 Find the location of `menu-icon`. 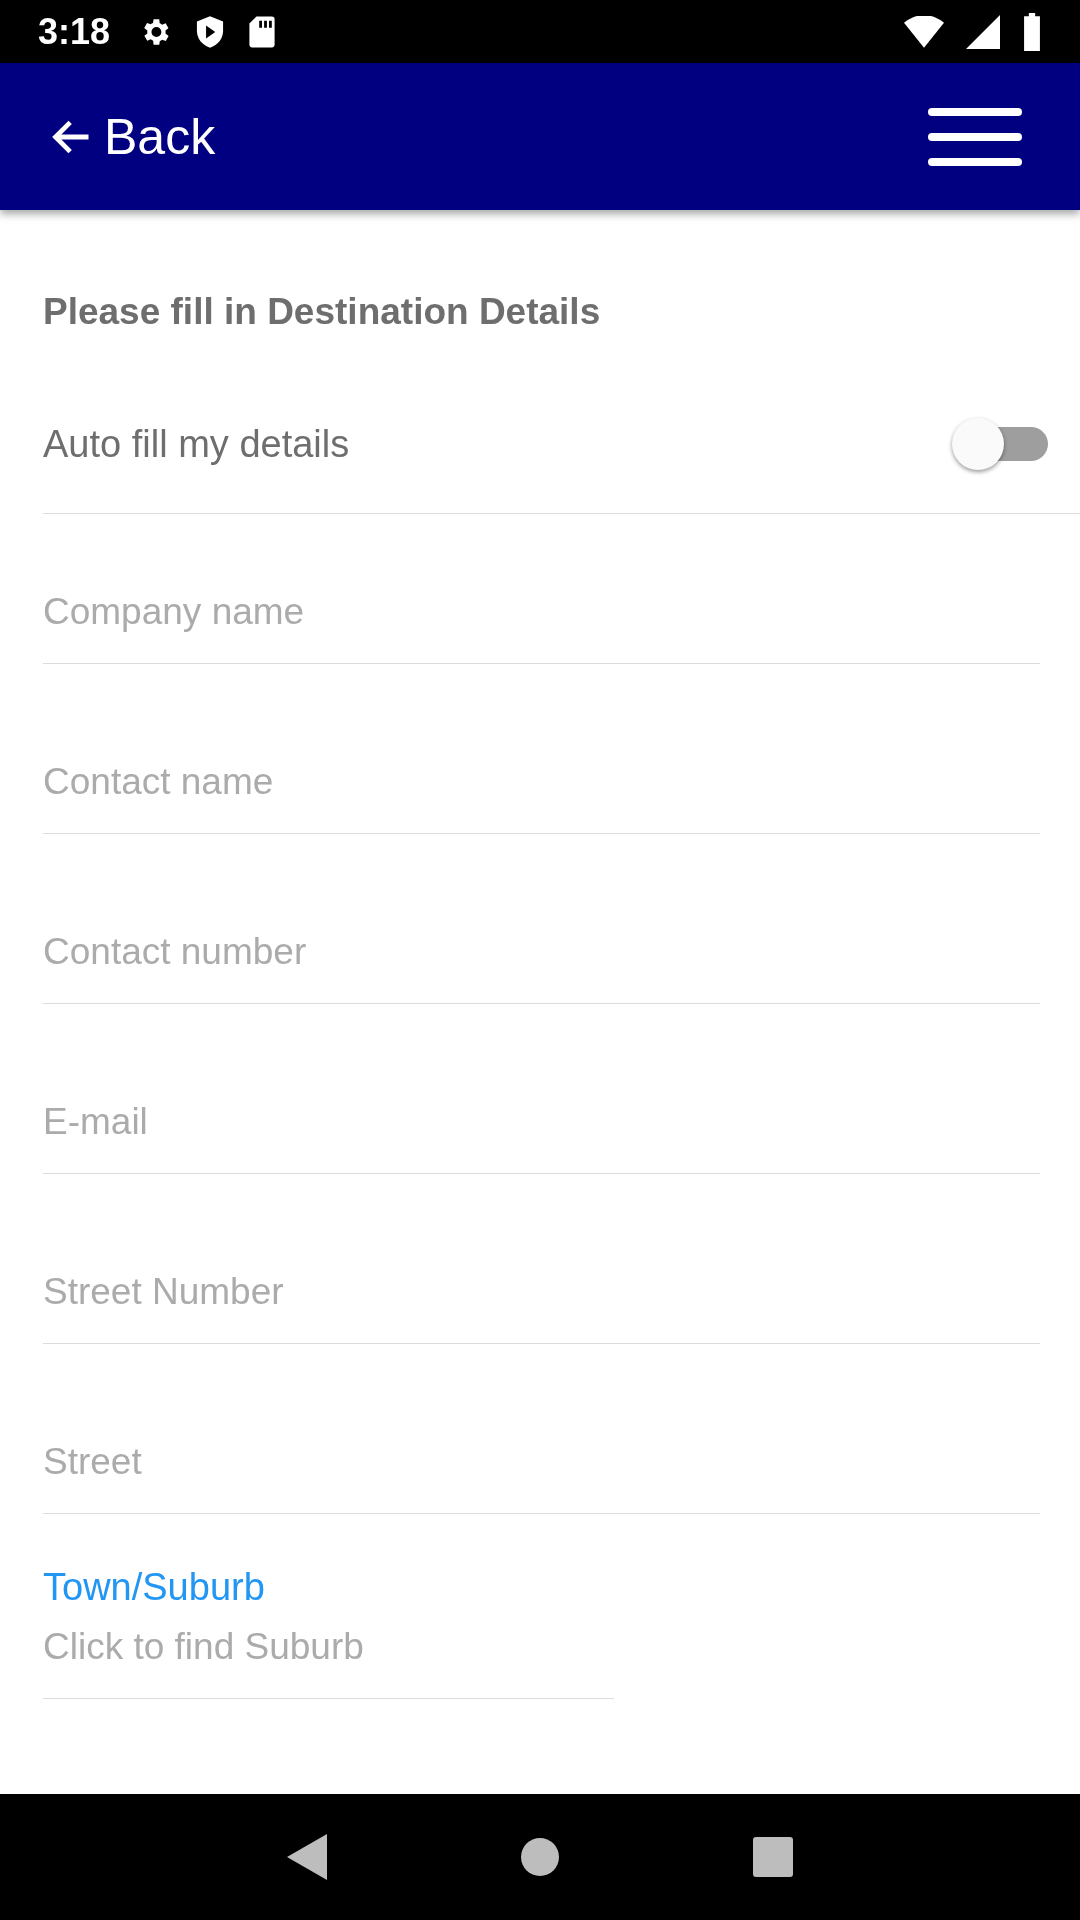

menu-icon is located at coordinates (975, 136).